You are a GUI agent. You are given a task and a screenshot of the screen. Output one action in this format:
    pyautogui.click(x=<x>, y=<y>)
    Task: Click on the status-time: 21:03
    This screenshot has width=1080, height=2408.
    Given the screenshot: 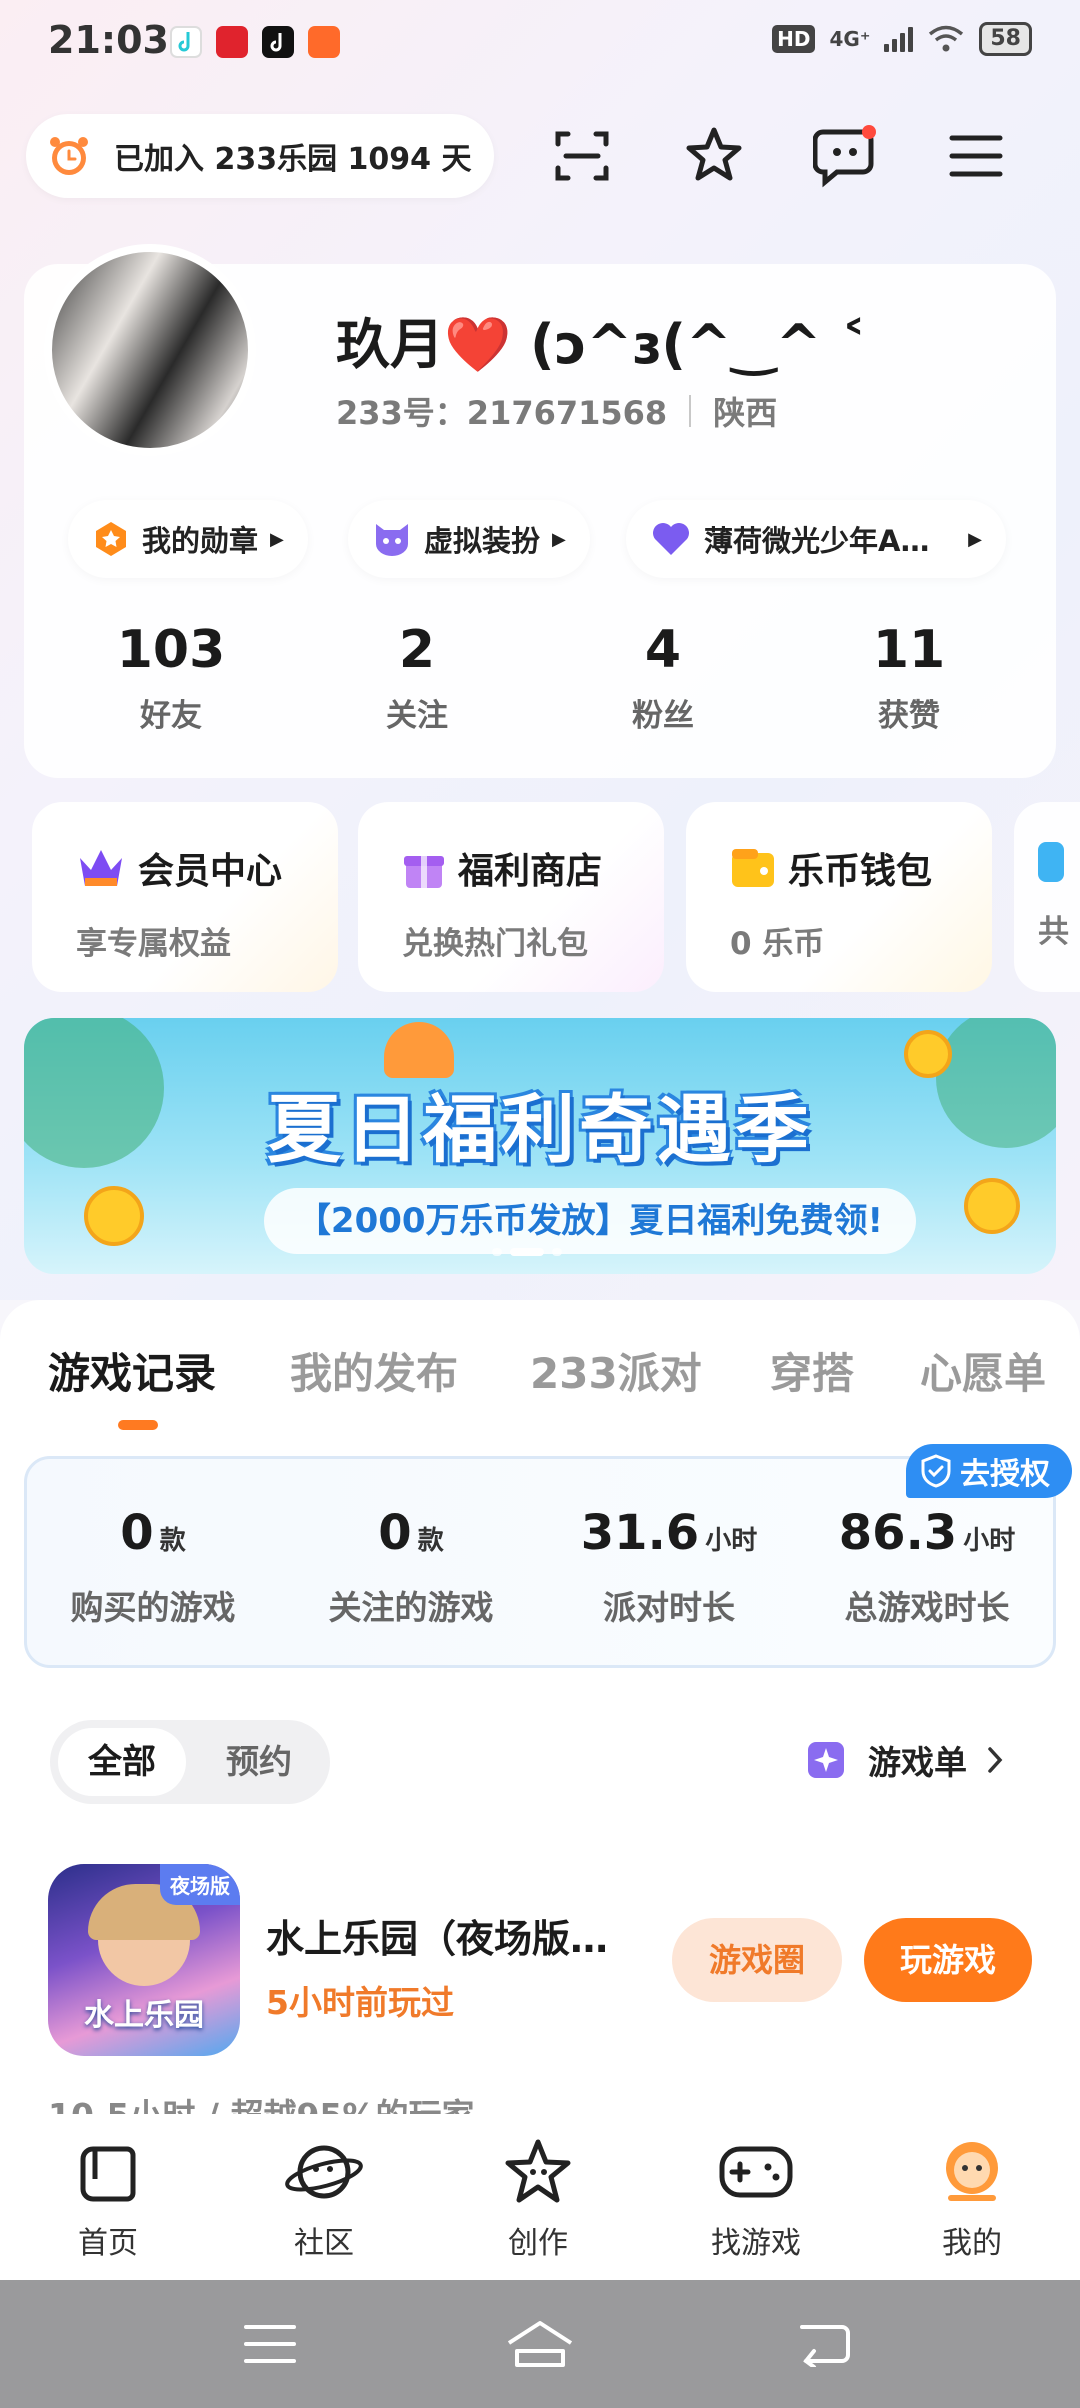 What is the action you would take?
    pyautogui.click(x=108, y=40)
    